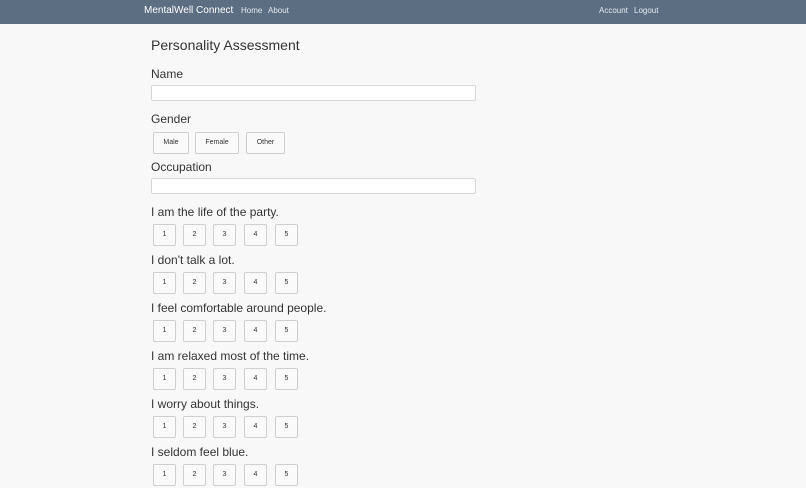 This screenshot has width=806, height=488. I want to click on brand-link: MentalWell Connect, so click(188, 10).